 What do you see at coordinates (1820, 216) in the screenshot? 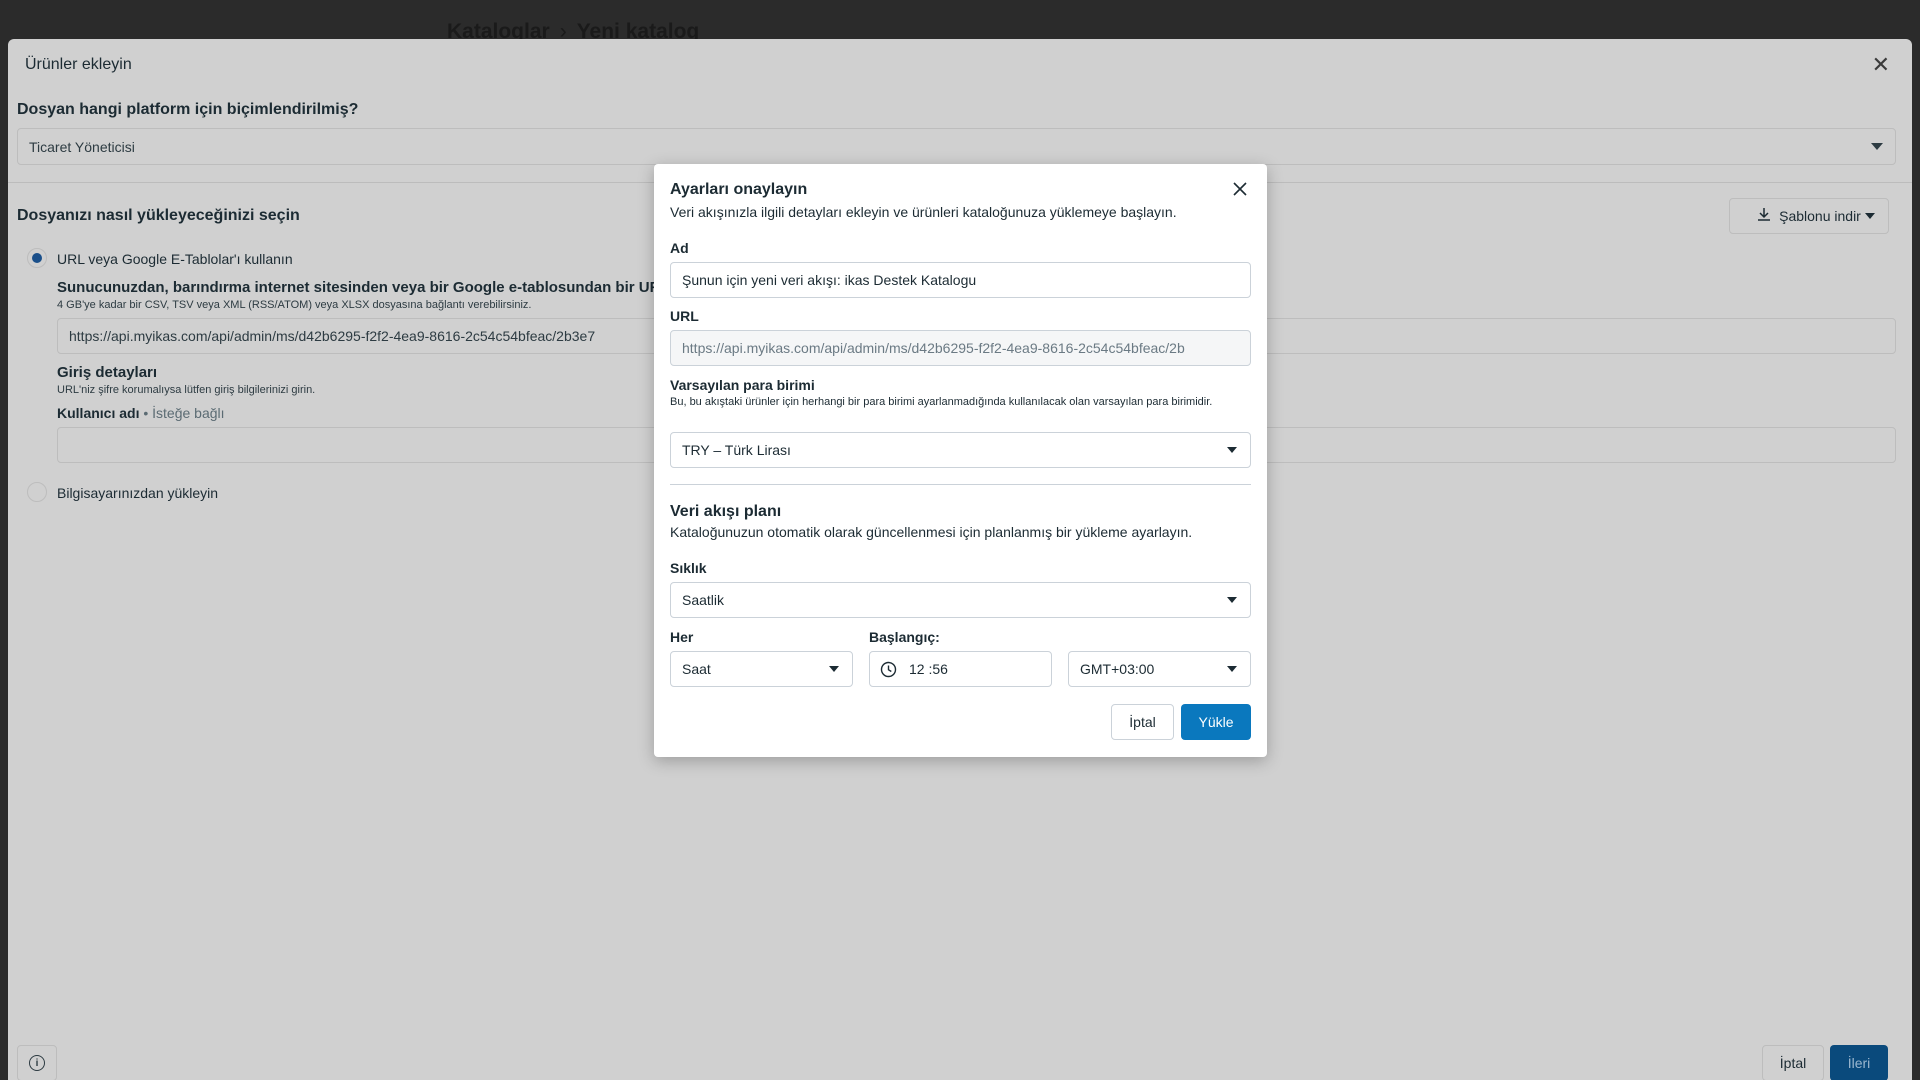
I see `download-template-label: Şablonu indir` at bounding box center [1820, 216].